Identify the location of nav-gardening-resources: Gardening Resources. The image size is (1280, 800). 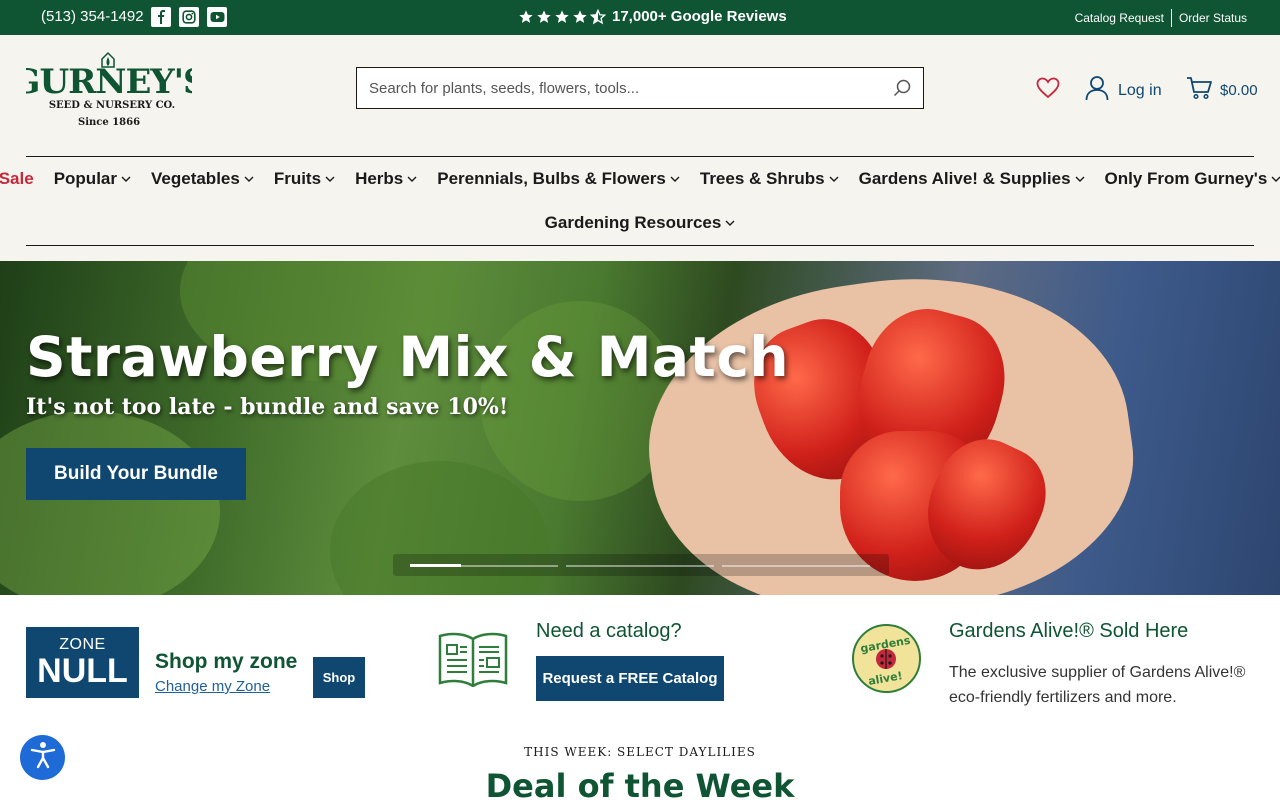
(640, 223).